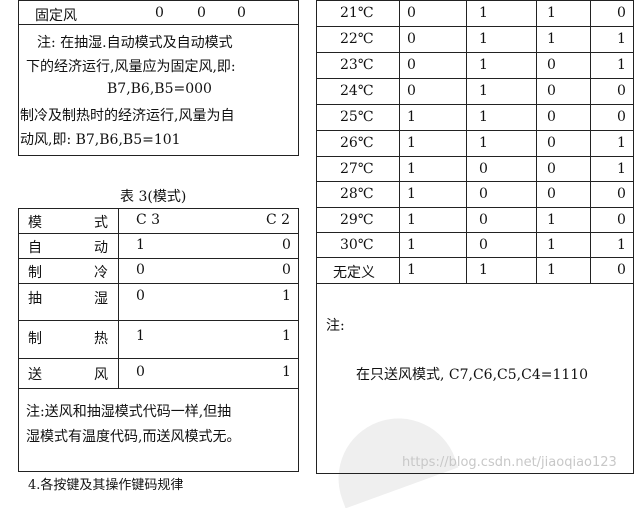 Image resolution: width=642 pixels, height=508 pixels. I want to click on temp-note-label: 注:, so click(335, 326).